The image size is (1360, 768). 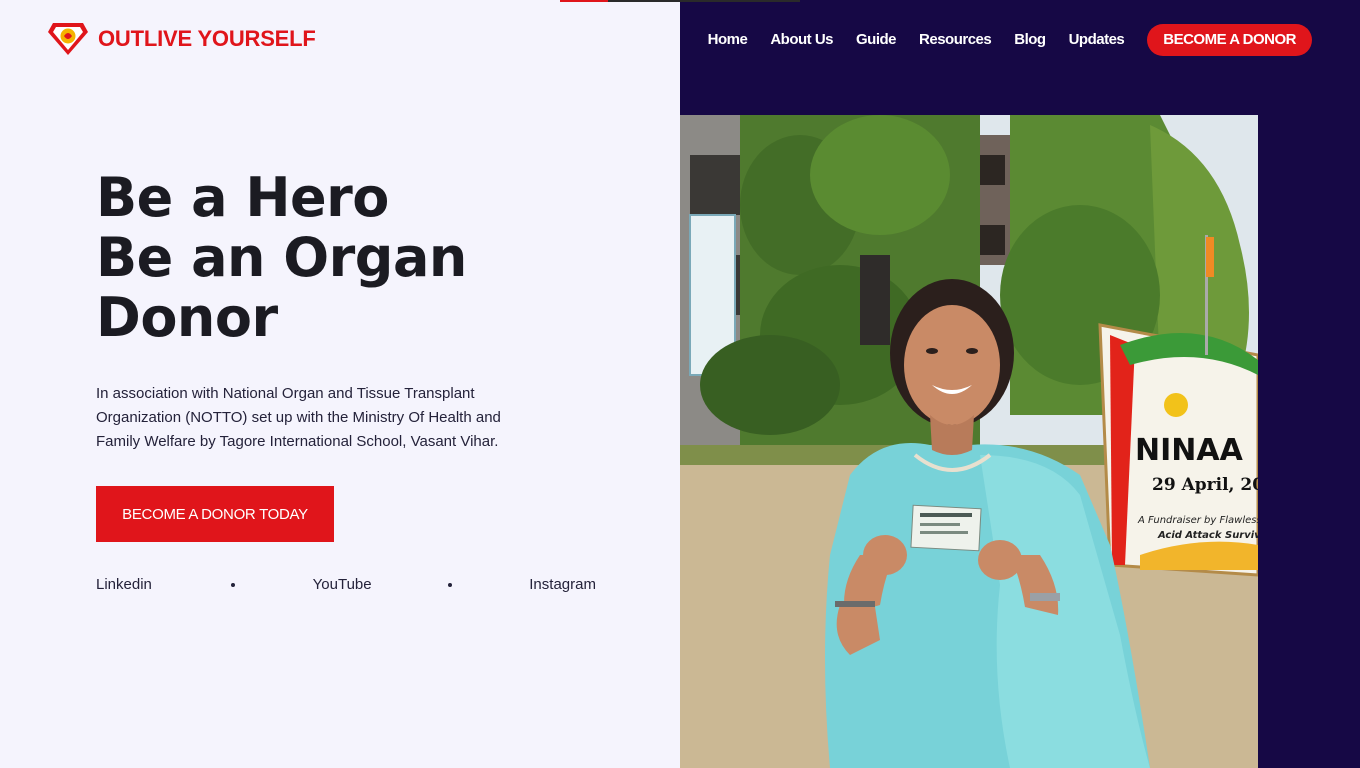 What do you see at coordinates (728, 40) in the screenshot?
I see `nav-home: Home` at bounding box center [728, 40].